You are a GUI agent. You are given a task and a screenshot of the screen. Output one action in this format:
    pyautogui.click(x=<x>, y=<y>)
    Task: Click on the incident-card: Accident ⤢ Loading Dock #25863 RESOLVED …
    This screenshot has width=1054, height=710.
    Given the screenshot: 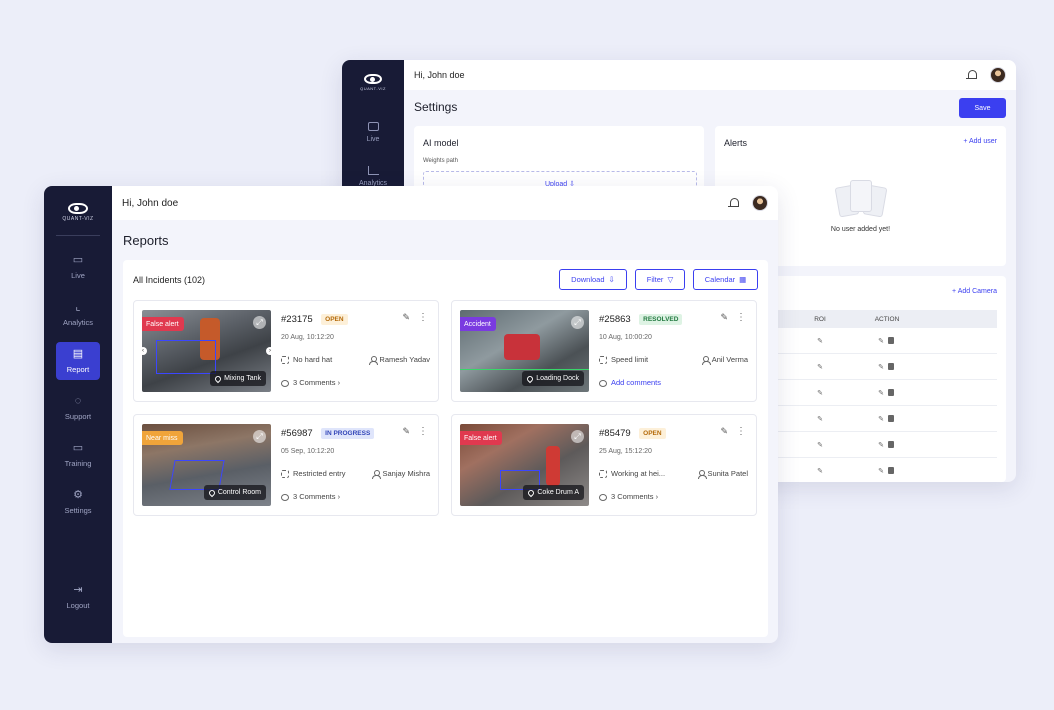 What is the action you would take?
    pyautogui.click(x=604, y=351)
    